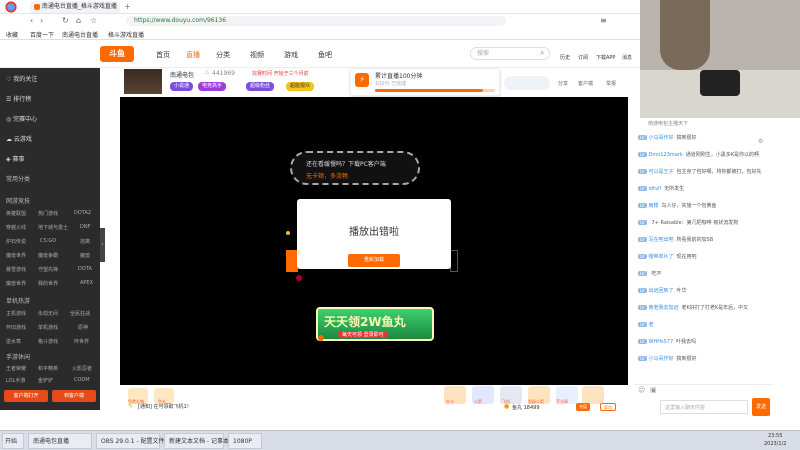 The image size is (800, 450). I want to click on chat-message: LV 吃不, so click(704, 273).